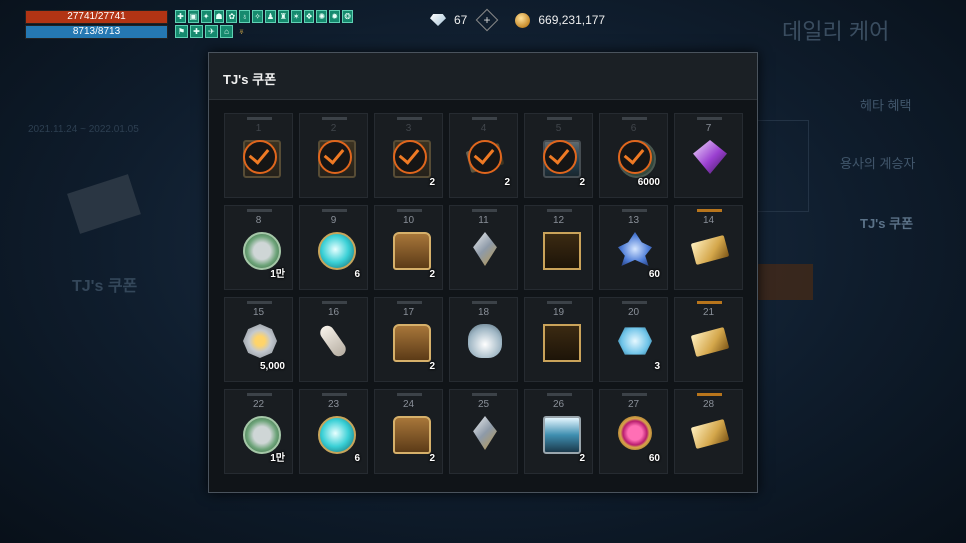  What do you see at coordinates (193, 16) in the screenshot?
I see `buff-icon: ▣` at bounding box center [193, 16].